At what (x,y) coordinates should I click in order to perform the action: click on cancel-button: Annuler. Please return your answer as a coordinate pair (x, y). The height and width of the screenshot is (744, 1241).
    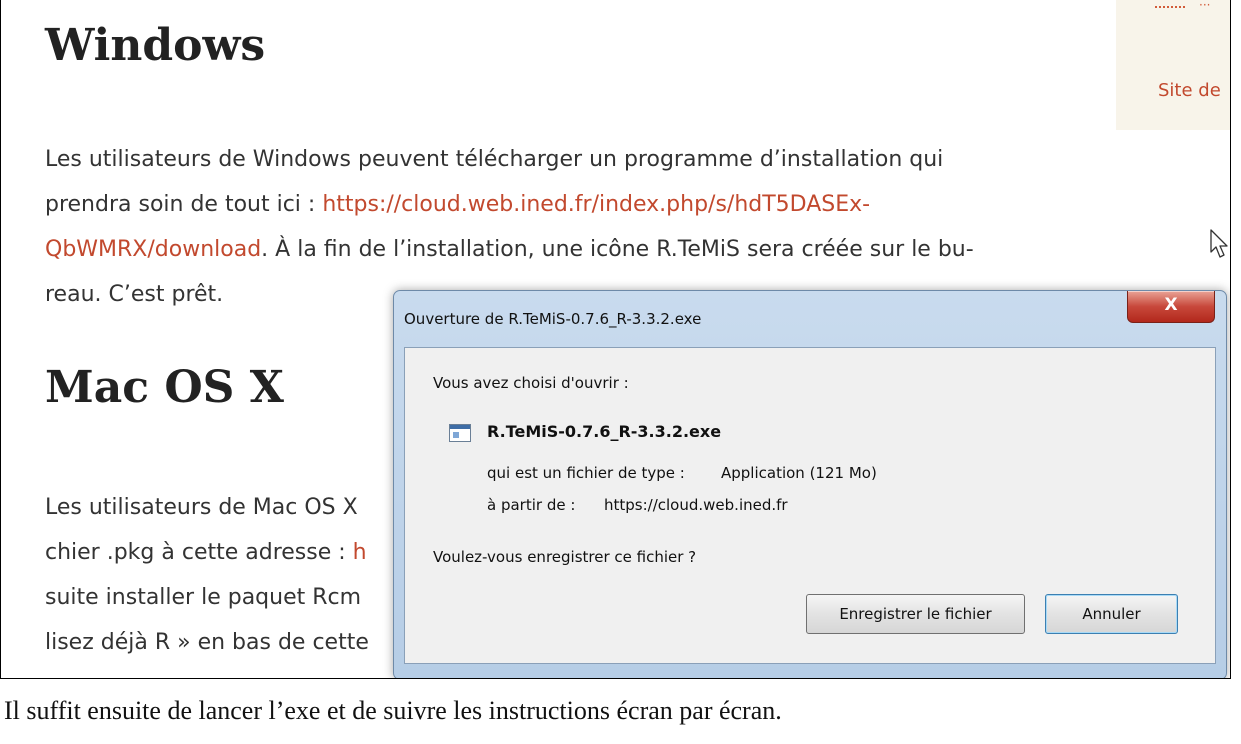
    Looking at the image, I should click on (1111, 614).